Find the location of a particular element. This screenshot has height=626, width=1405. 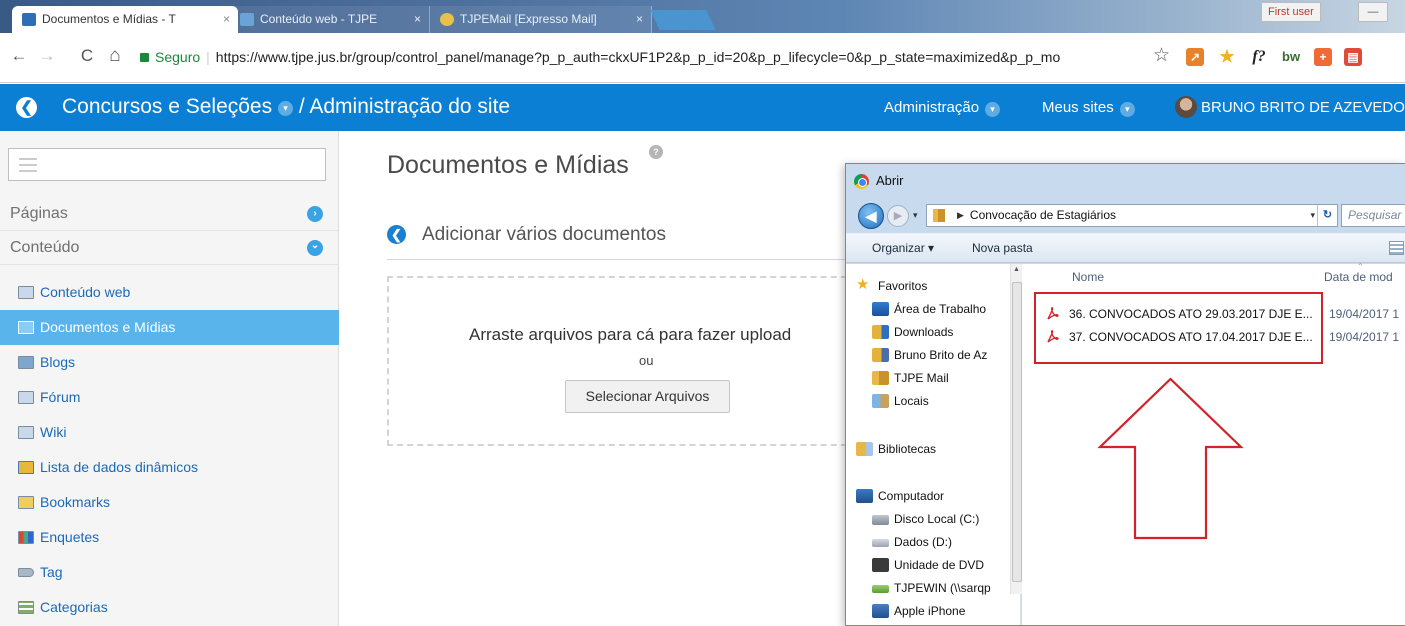

minimize-button: — is located at coordinates (1373, 12).